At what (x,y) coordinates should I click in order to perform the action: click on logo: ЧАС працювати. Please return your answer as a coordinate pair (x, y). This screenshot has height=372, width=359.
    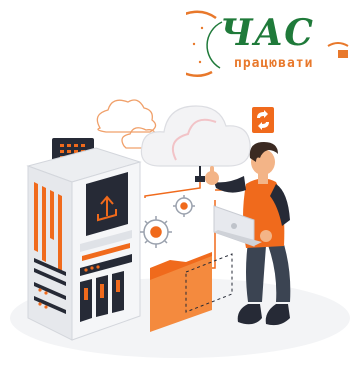
    Looking at the image, I should click on (271, 45).